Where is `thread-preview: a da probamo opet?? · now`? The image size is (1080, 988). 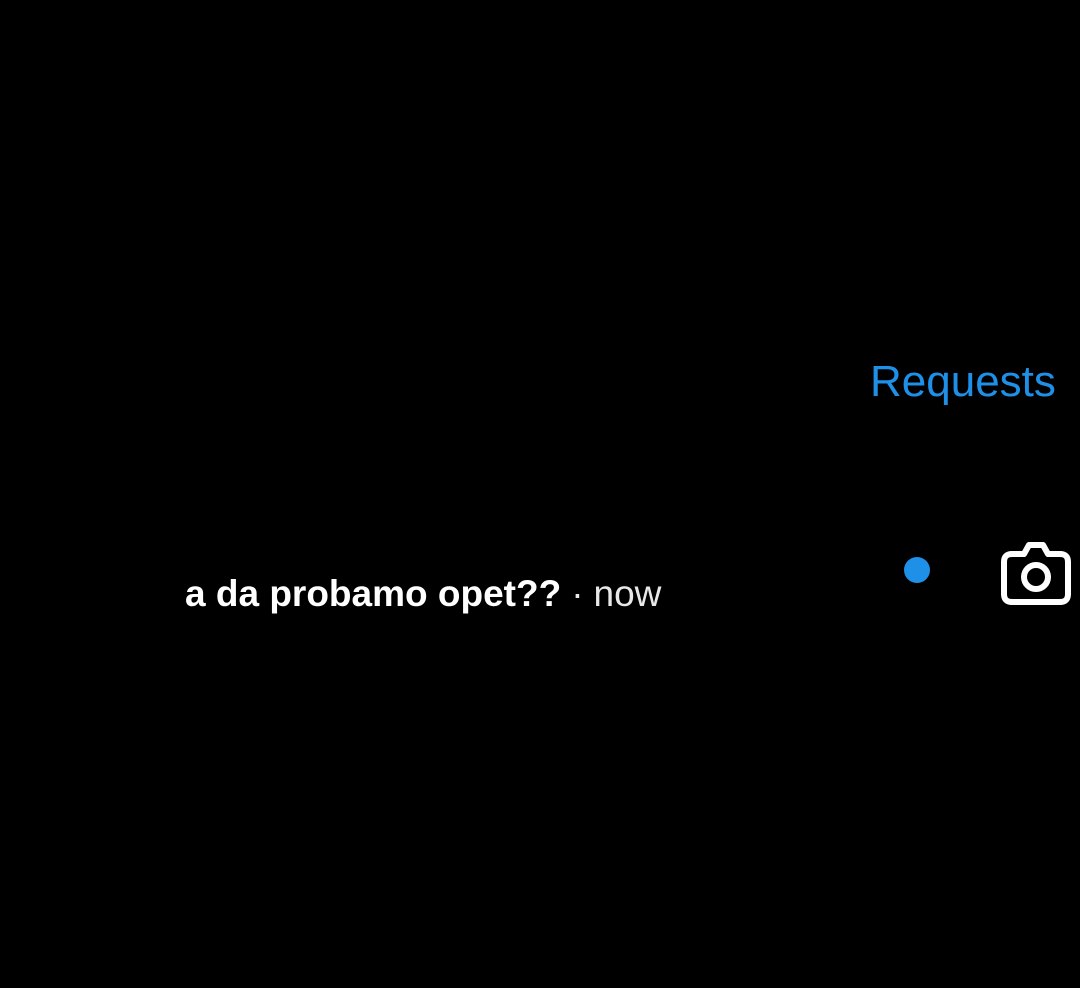
thread-preview: a da probamo opet?? · now is located at coordinates (423, 594).